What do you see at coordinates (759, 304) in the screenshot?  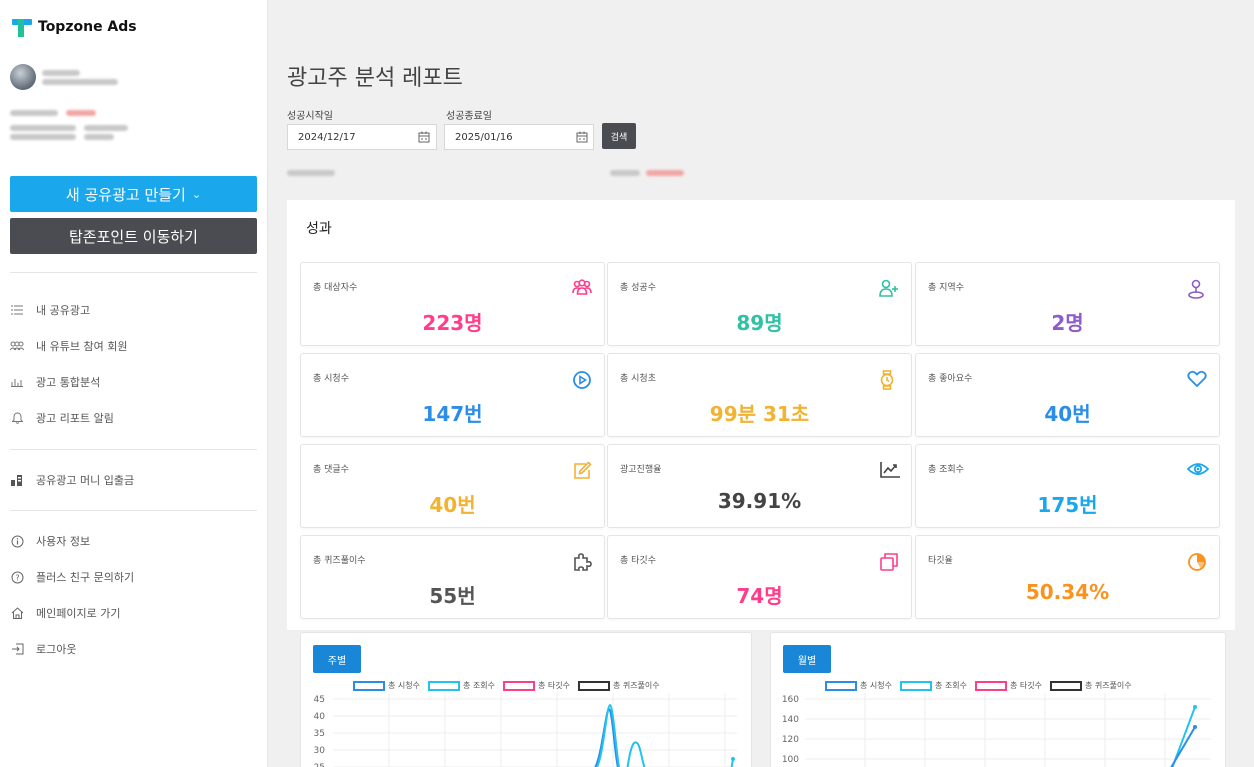 I see `stat-card-total-success: 총 성공수 89명` at bounding box center [759, 304].